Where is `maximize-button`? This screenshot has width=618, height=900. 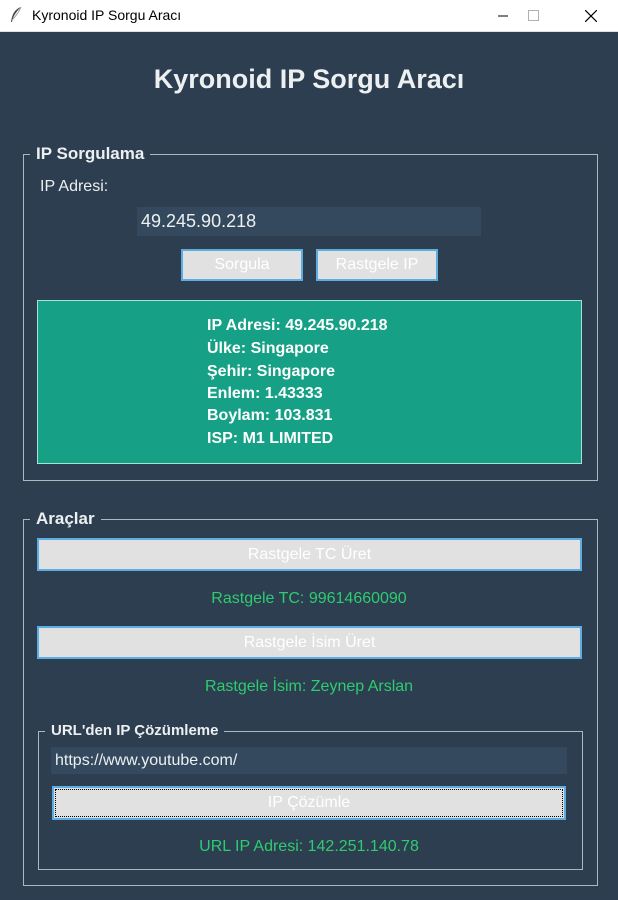
maximize-button is located at coordinates (533, 15).